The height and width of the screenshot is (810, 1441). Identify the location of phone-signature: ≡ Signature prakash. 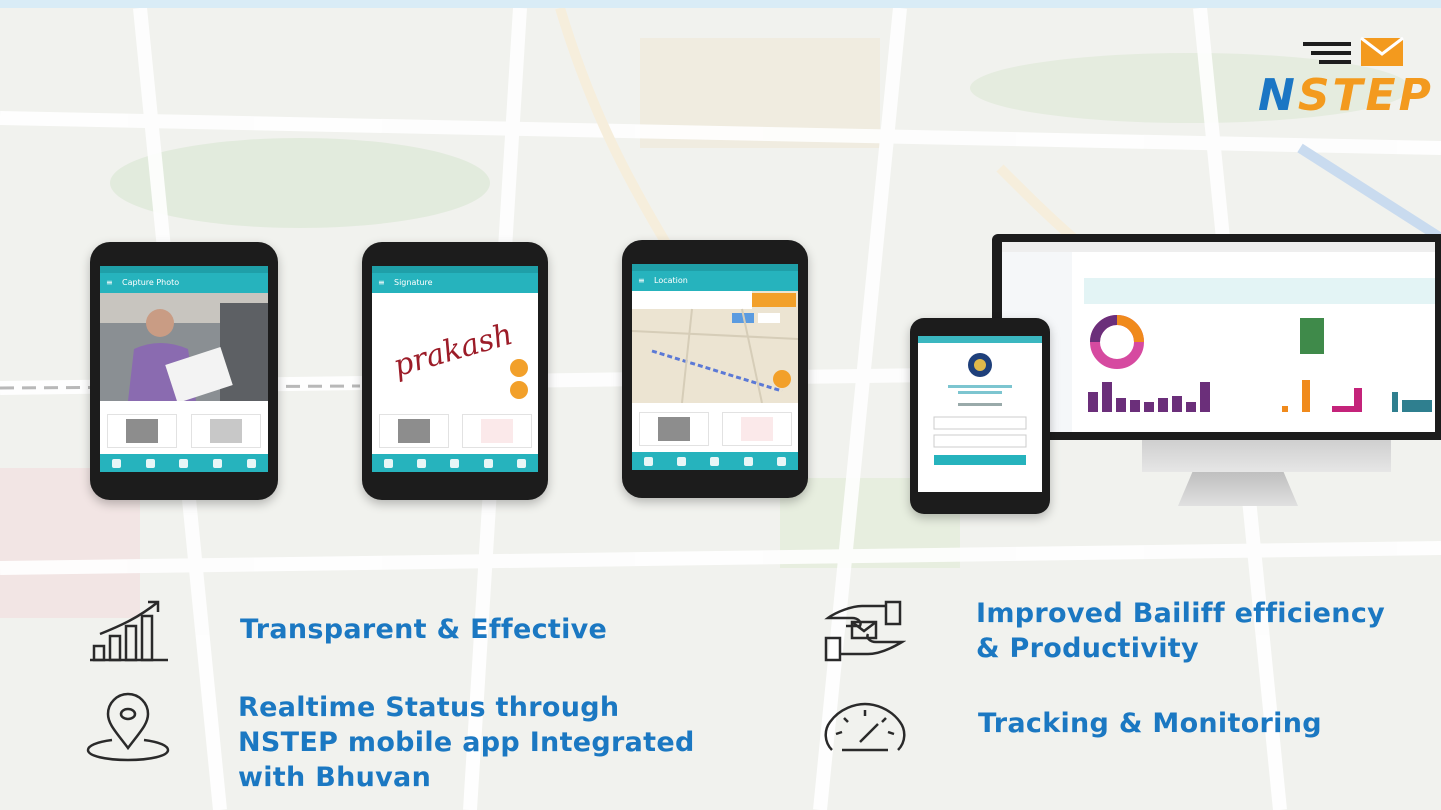
(455, 371).